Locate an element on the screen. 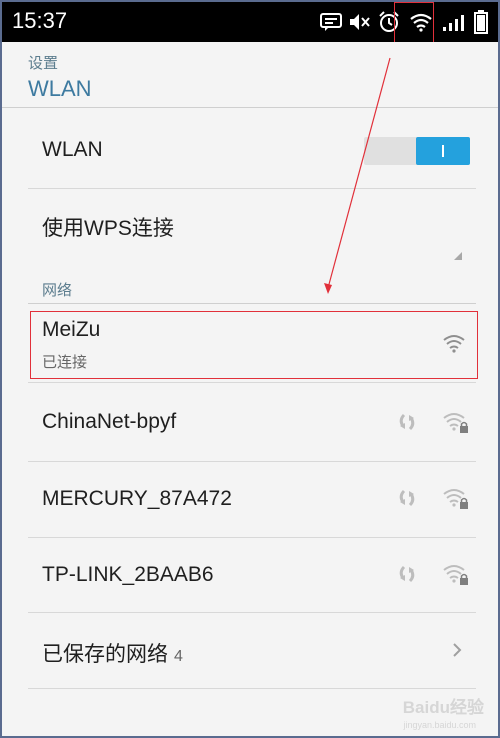 The image size is (500, 738). baidu-watermark-url: jingyan.baidu.com is located at coordinates (439, 725).